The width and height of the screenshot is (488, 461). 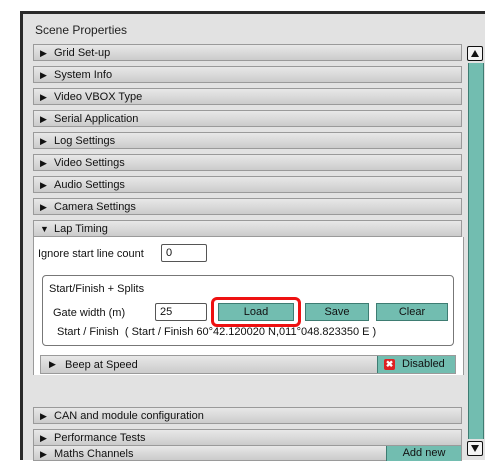 I want to click on section-label: Video Settings, so click(x=89, y=163).